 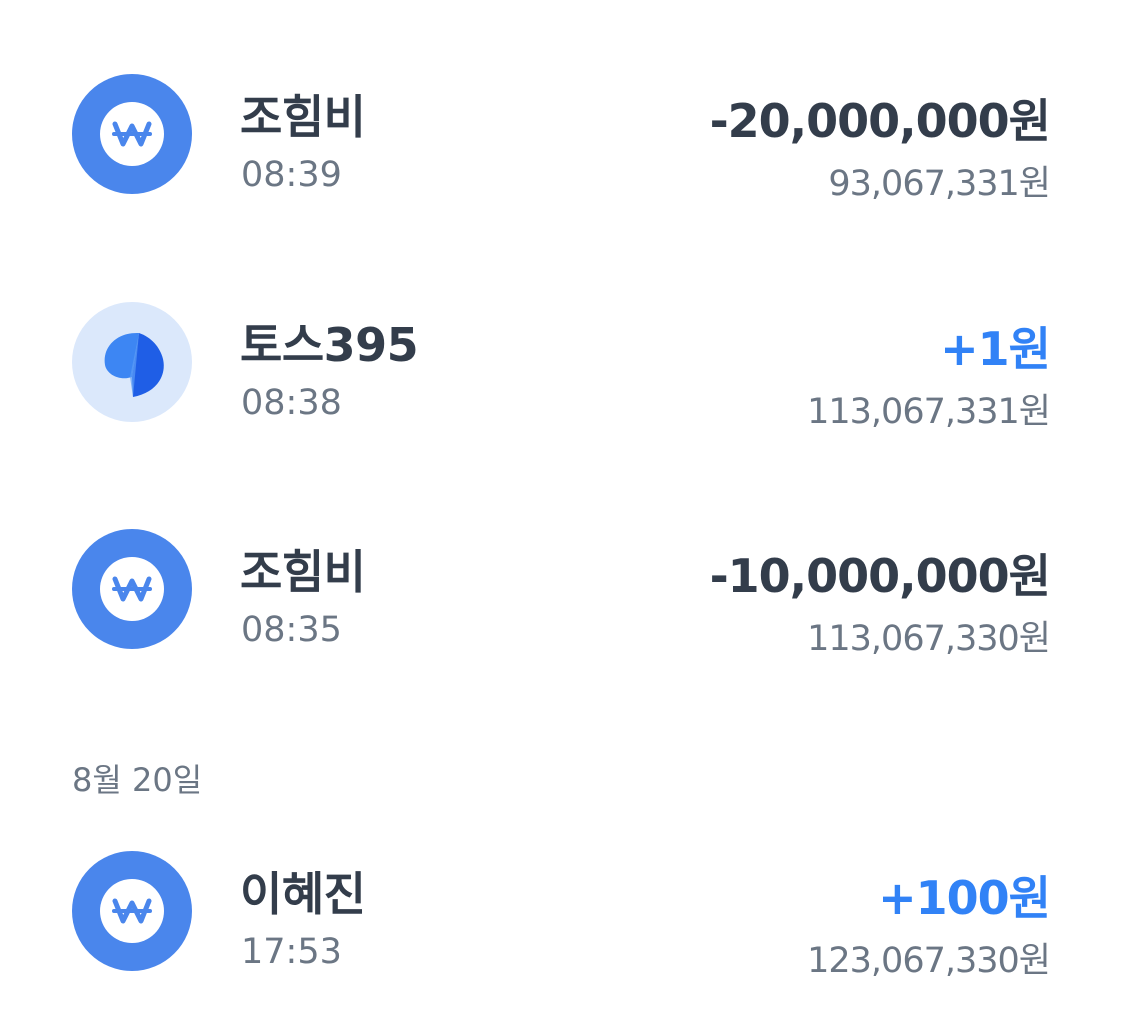 I want to click on transaction-amount: +1원, so click(x=995, y=349).